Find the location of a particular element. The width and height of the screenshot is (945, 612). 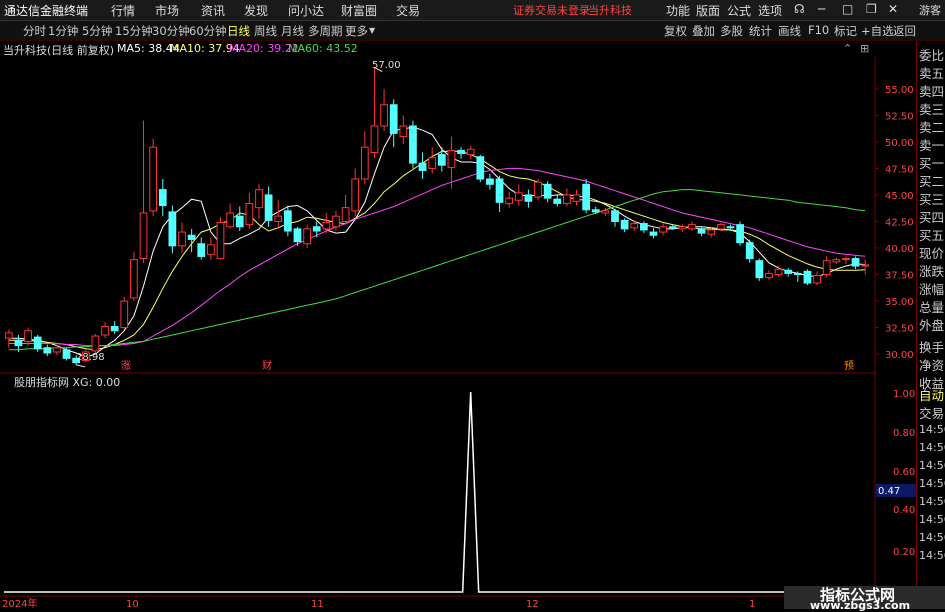

indicator-tick-4: 0.40 is located at coordinates (904, 510).